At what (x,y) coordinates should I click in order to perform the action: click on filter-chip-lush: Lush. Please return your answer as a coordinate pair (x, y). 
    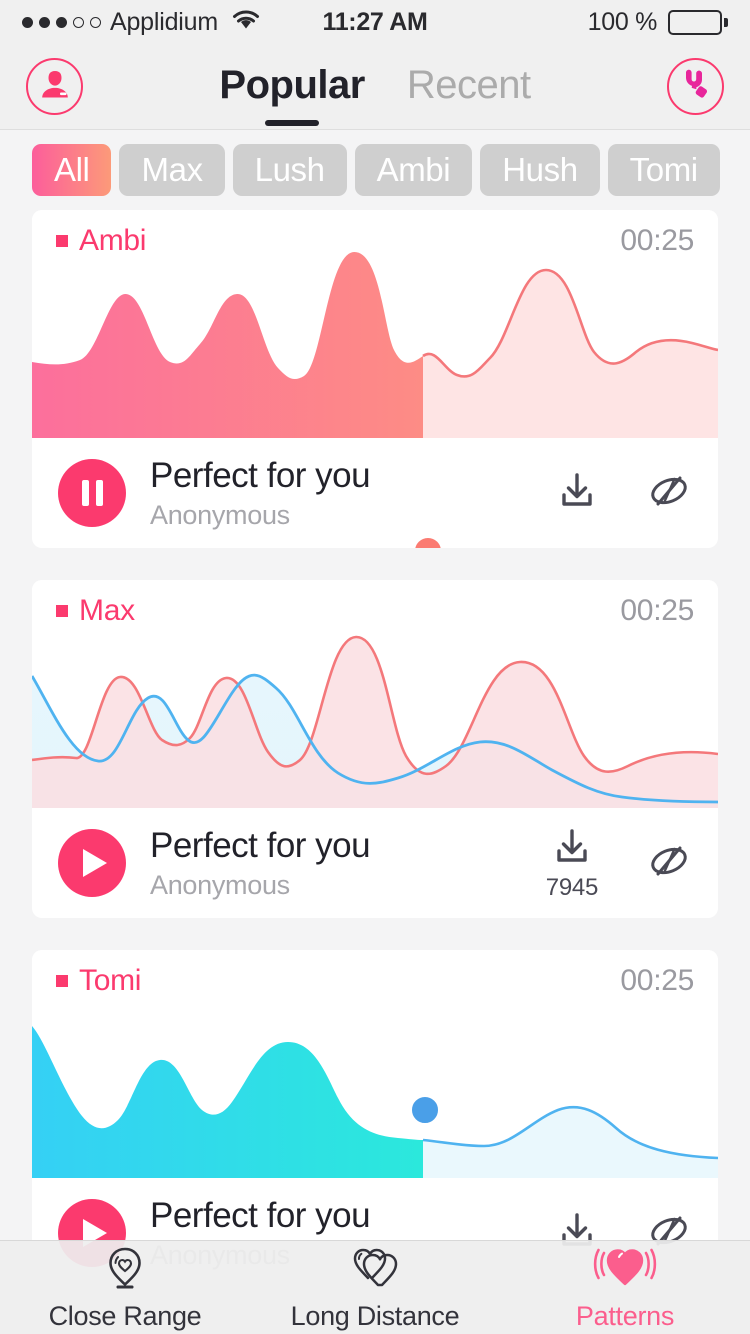
    Looking at the image, I should click on (289, 170).